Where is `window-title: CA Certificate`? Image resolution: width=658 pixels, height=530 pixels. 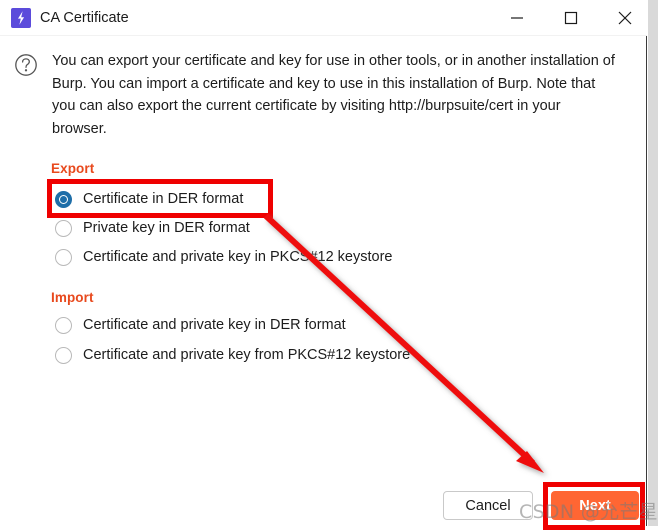
window-title: CA Certificate is located at coordinates (84, 18).